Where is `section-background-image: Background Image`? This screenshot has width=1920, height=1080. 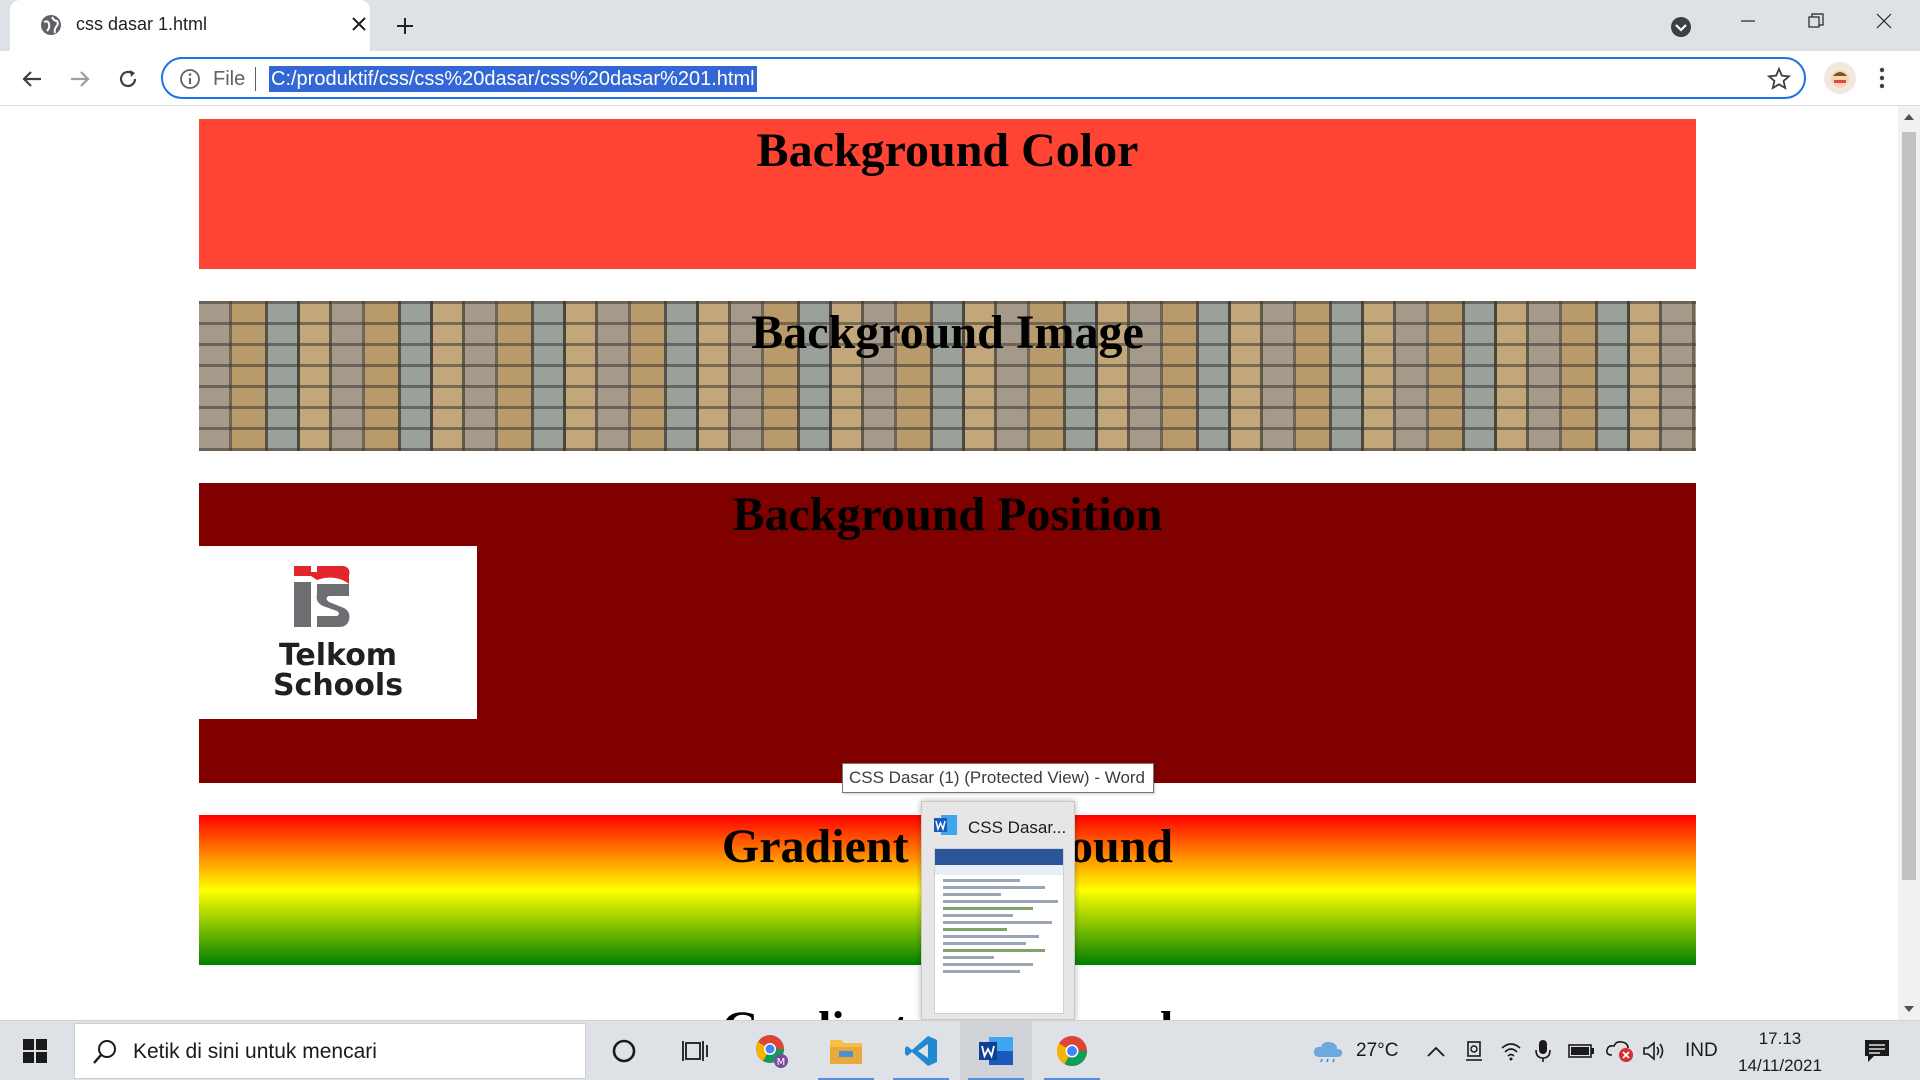
section-background-image: Background Image is located at coordinates (947, 376).